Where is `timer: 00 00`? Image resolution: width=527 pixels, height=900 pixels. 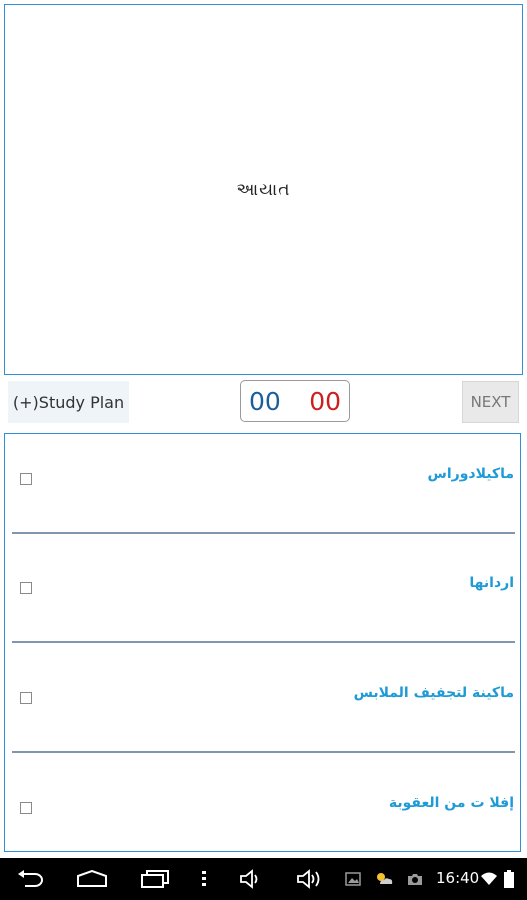
timer: 00 00 is located at coordinates (295, 401).